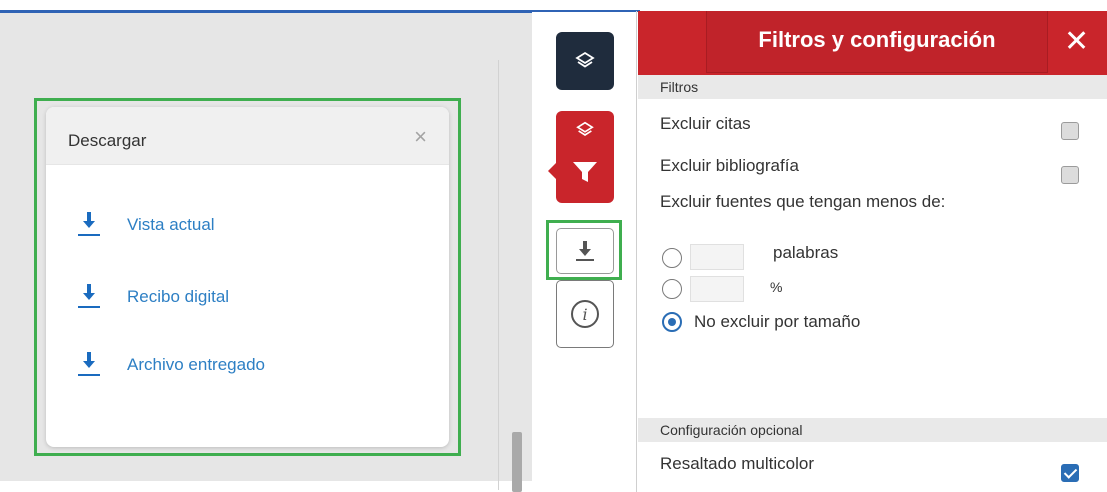  What do you see at coordinates (320, 11) in the screenshot?
I see `top-accent-line` at bounding box center [320, 11].